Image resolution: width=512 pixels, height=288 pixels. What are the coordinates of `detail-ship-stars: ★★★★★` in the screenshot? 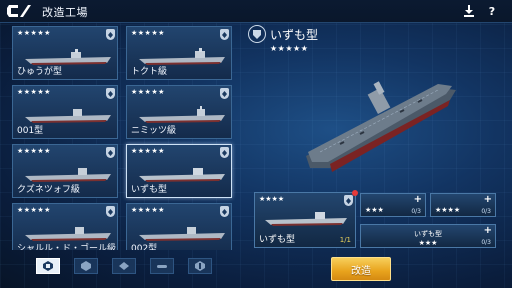 It's located at (289, 48).